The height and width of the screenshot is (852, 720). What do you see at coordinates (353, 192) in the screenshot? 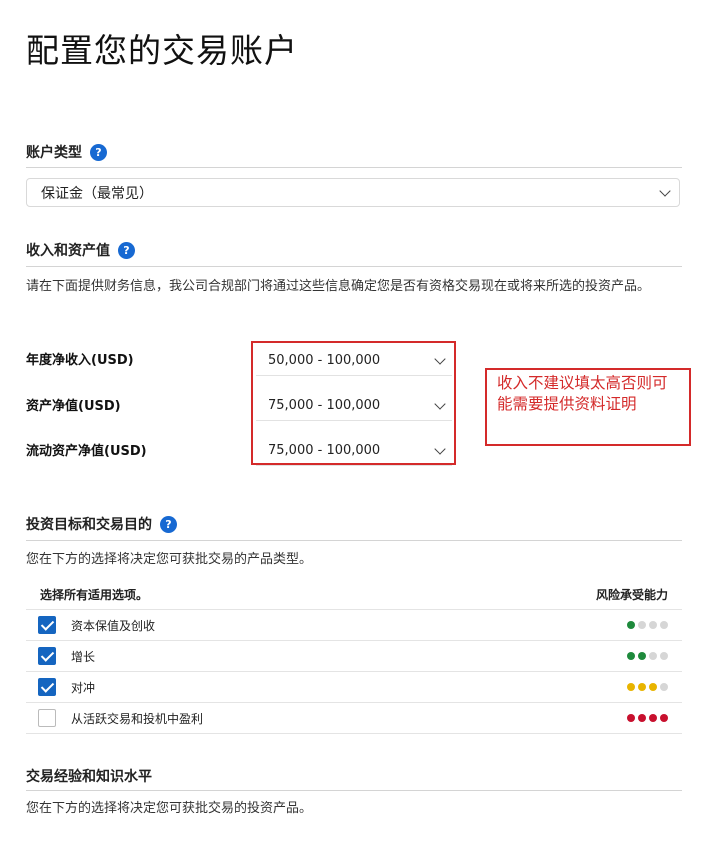
I see `account-type-select: 保证金（最常见）` at bounding box center [353, 192].